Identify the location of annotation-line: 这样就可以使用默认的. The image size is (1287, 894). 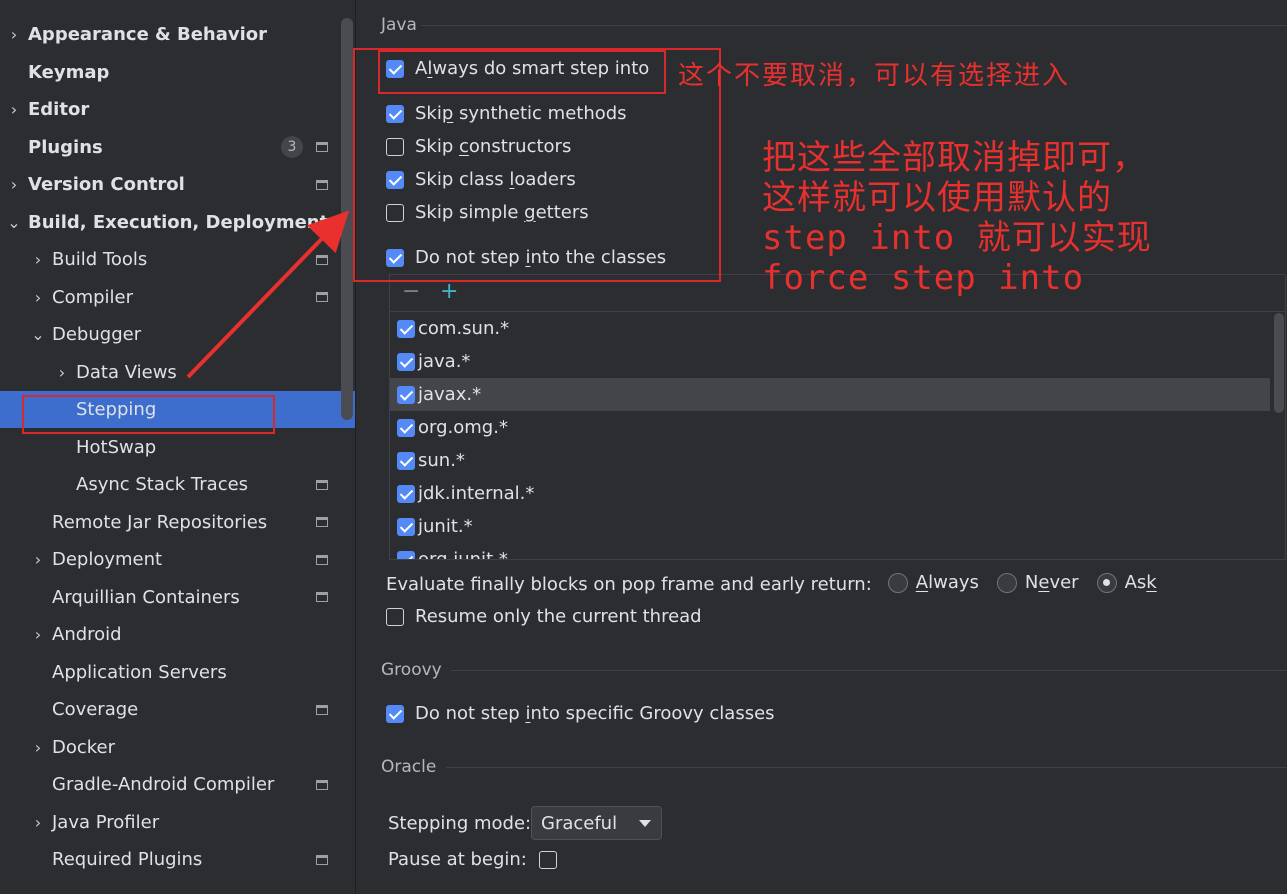
(937, 198).